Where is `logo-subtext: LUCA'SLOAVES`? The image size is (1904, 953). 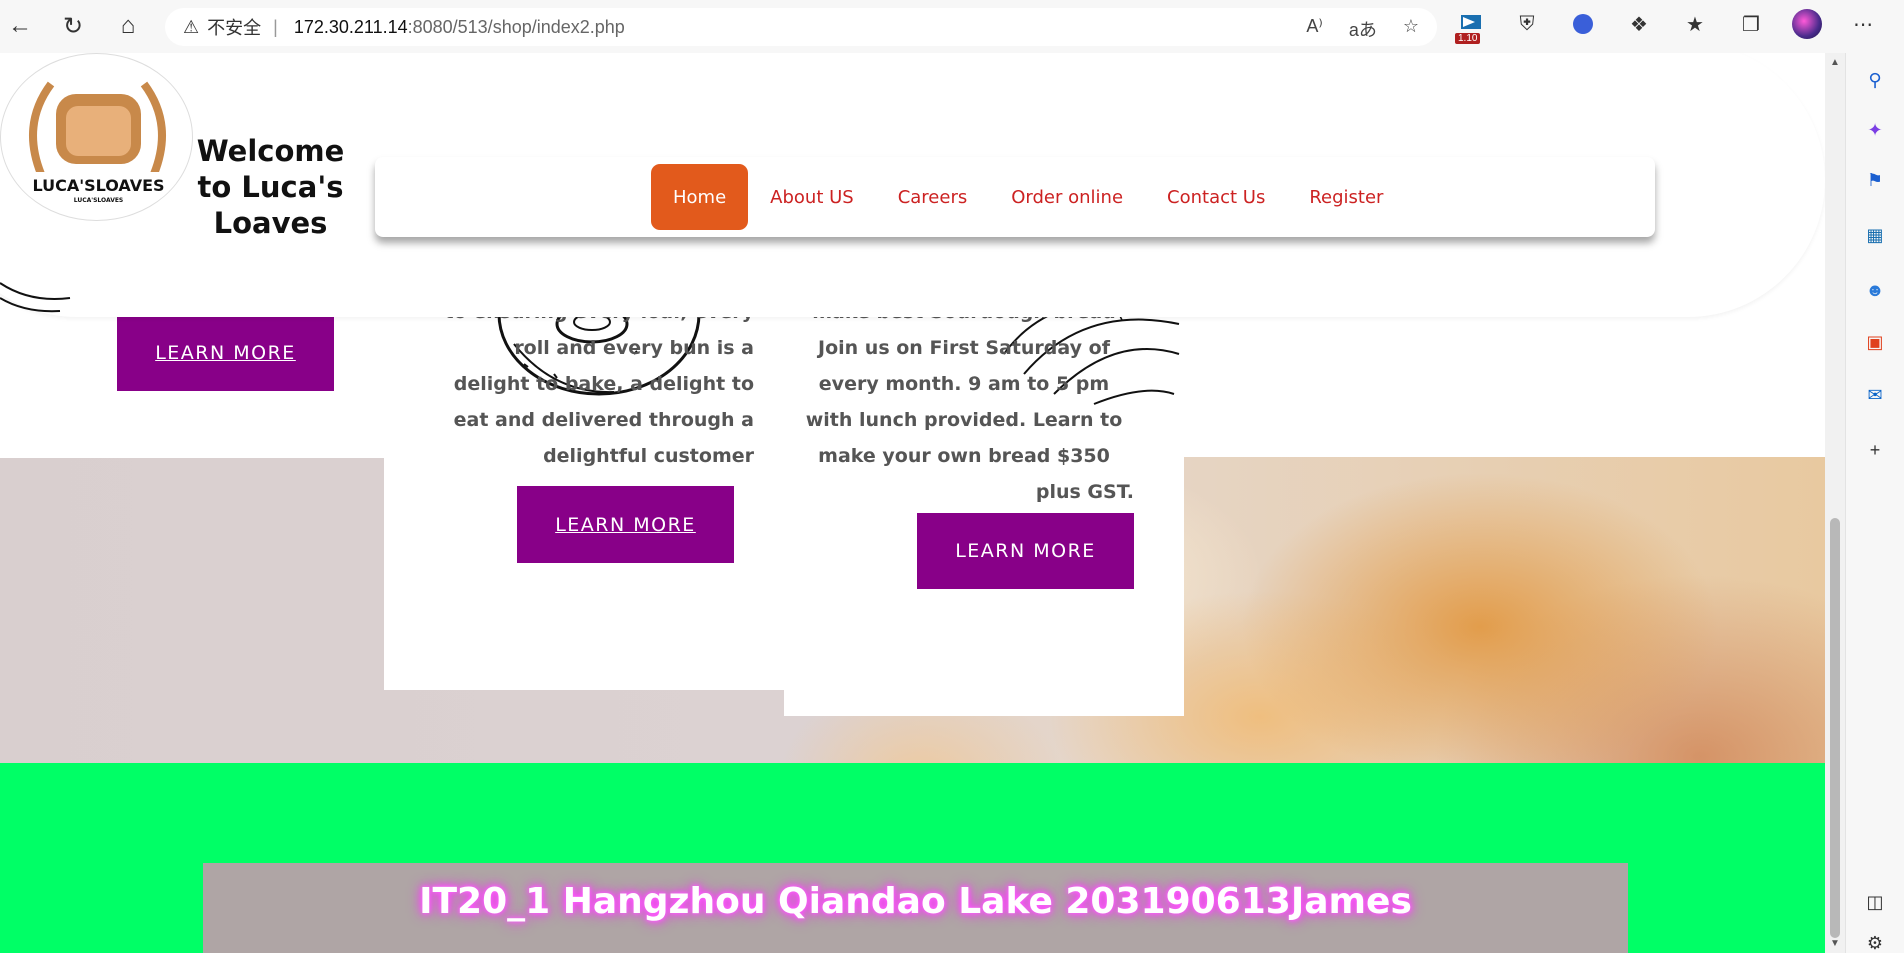 logo-subtext: LUCA'SLOAVES is located at coordinates (98, 200).